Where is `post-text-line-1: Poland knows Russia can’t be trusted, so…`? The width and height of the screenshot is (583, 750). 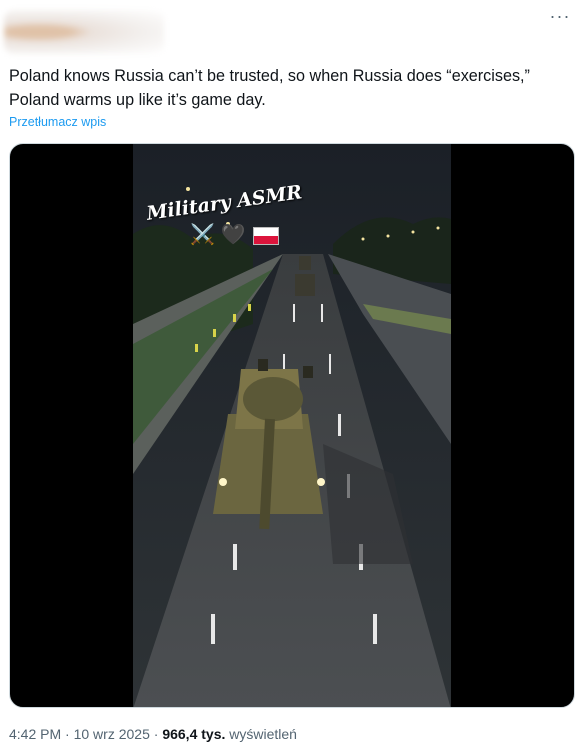 post-text-line-1: Poland knows Russia can’t be trusted, so… is located at coordinates (269, 76).